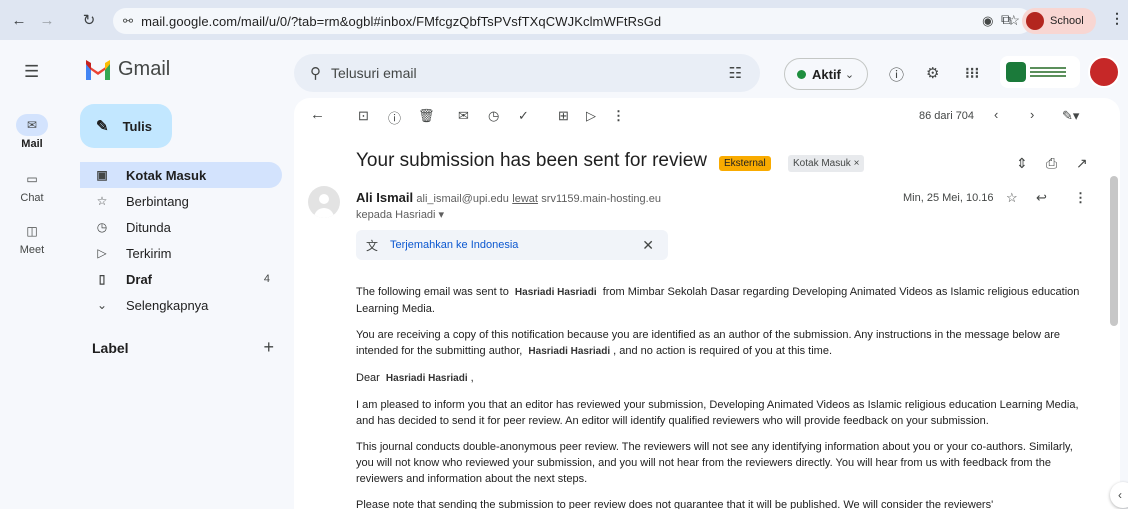 The image size is (1128, 509). Describe the element at coordinates (1032, 114) in the screenshot. I see `older-chevron-icon: ›` at that location.